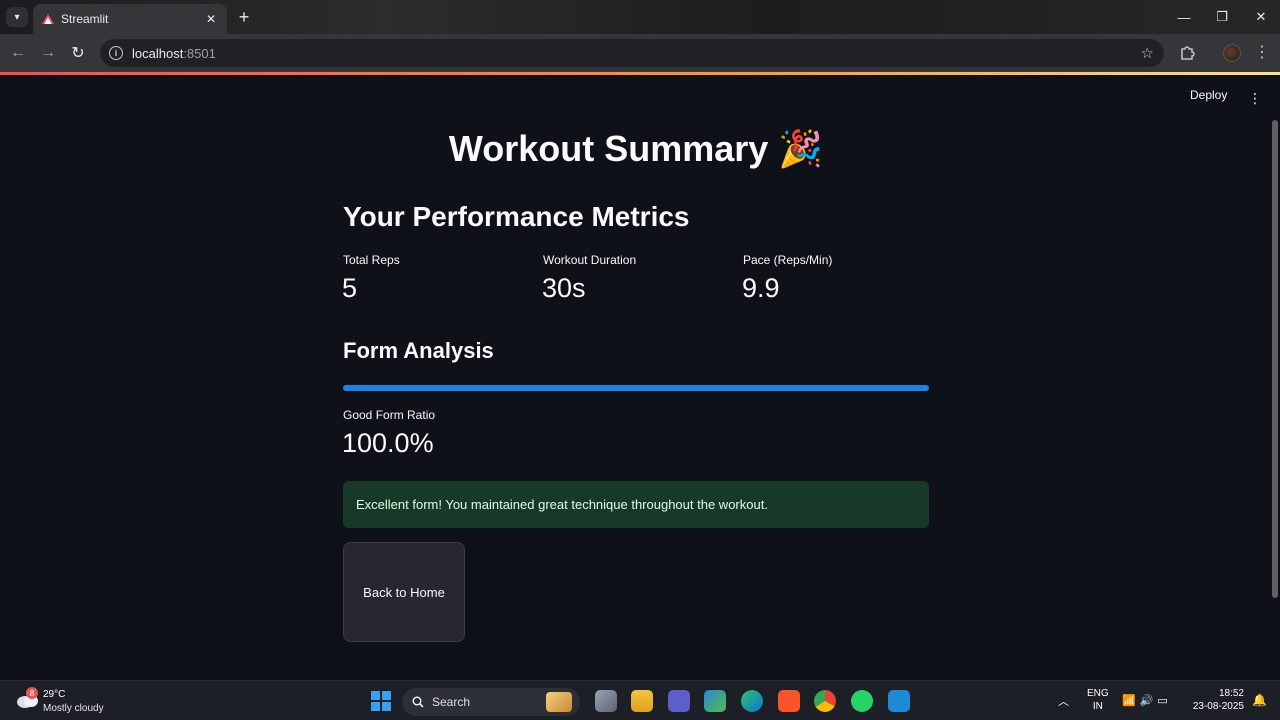 The width and height of the screenshot is (1280, 720). What do you see at coordinates (418, 350) in the screenshot?
I see `form-analysis-heading: Form Analysis` at bounding box center [418, 350].